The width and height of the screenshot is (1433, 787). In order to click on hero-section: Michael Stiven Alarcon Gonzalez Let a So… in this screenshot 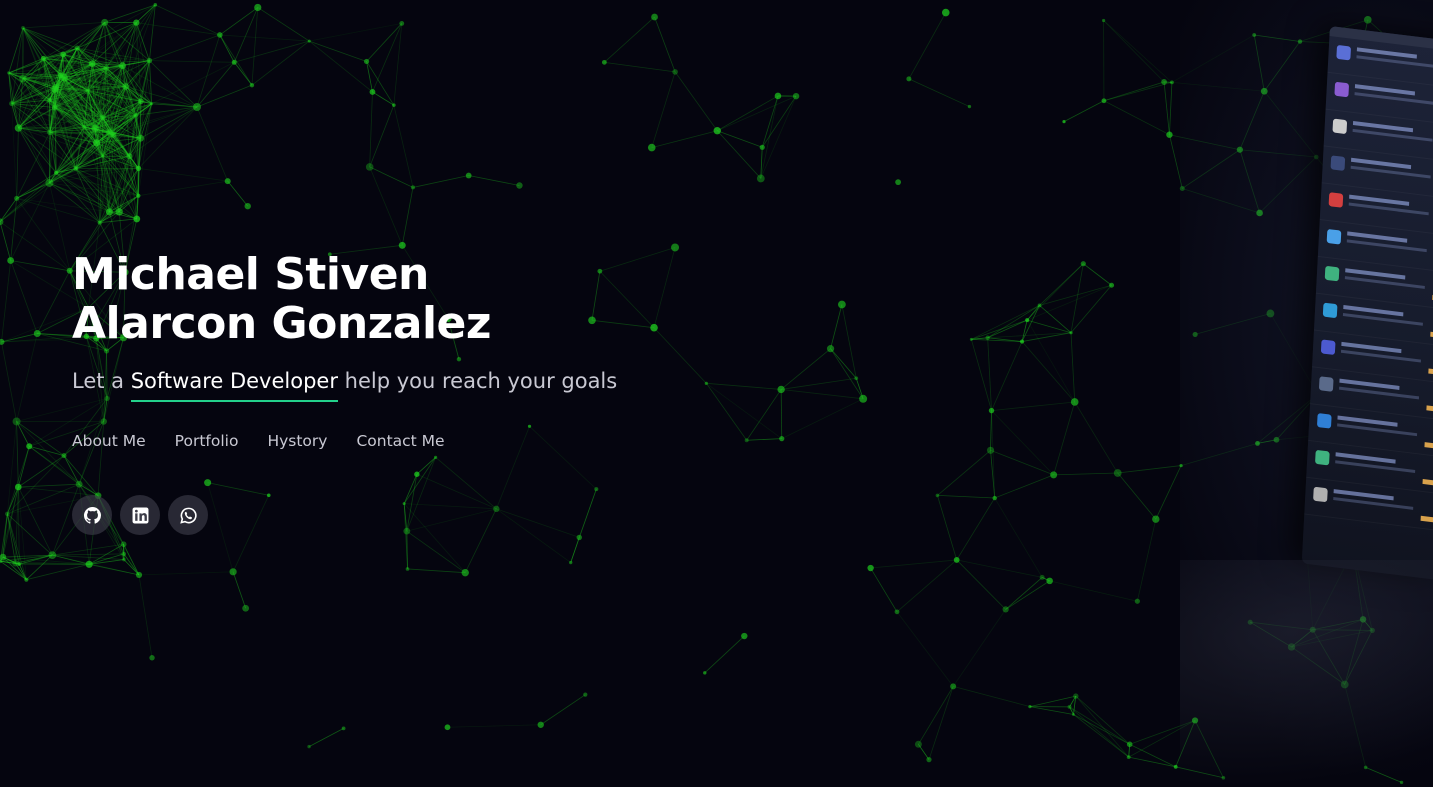, I will do `click(344, 326)`.